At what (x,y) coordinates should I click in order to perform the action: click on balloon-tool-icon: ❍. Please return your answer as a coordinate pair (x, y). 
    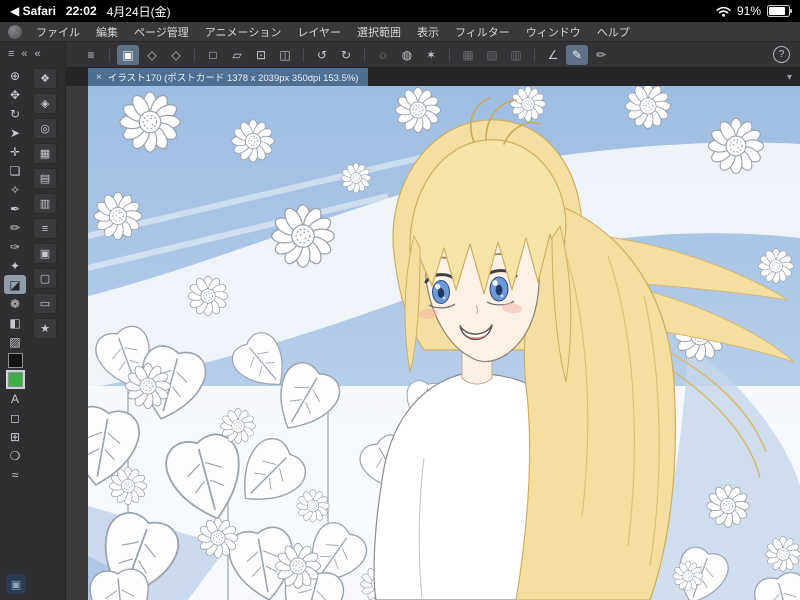
    Looking at the image, I should click on (15, 455).